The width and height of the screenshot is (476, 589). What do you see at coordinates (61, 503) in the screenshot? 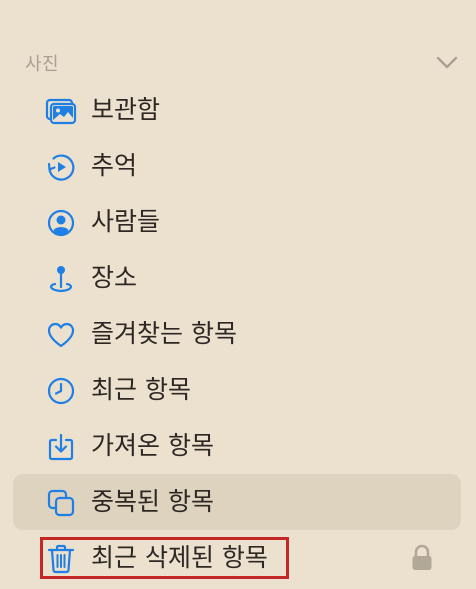
I see `duplicates-icon` at bounding box center [61, 503].